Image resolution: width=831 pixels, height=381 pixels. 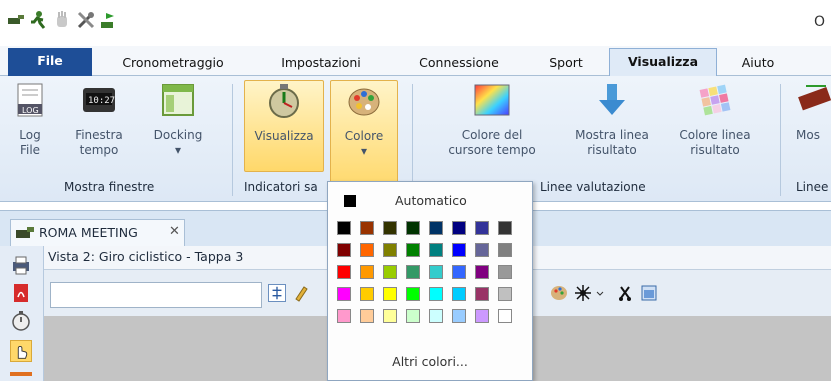 I want to click on pin-icon, so click(x=16, y=20).